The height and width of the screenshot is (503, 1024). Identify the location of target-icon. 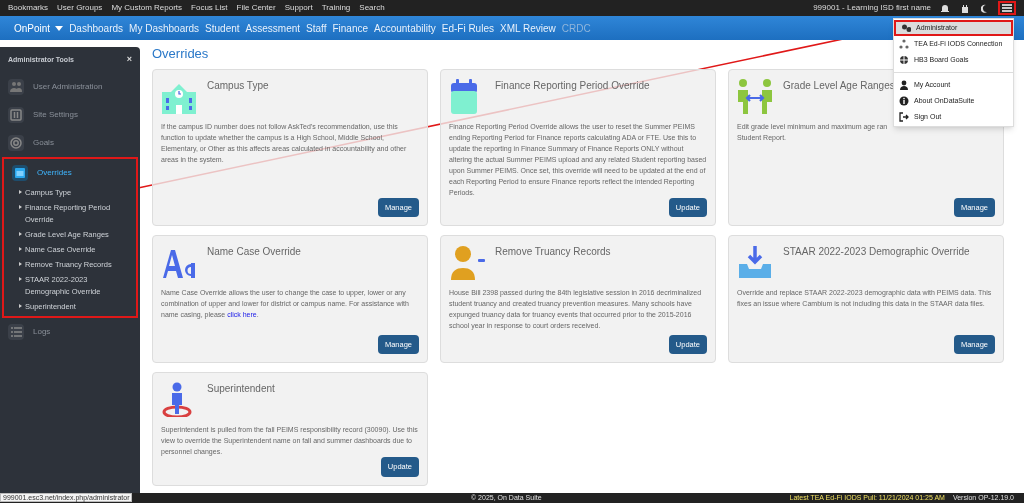
(16, 143).